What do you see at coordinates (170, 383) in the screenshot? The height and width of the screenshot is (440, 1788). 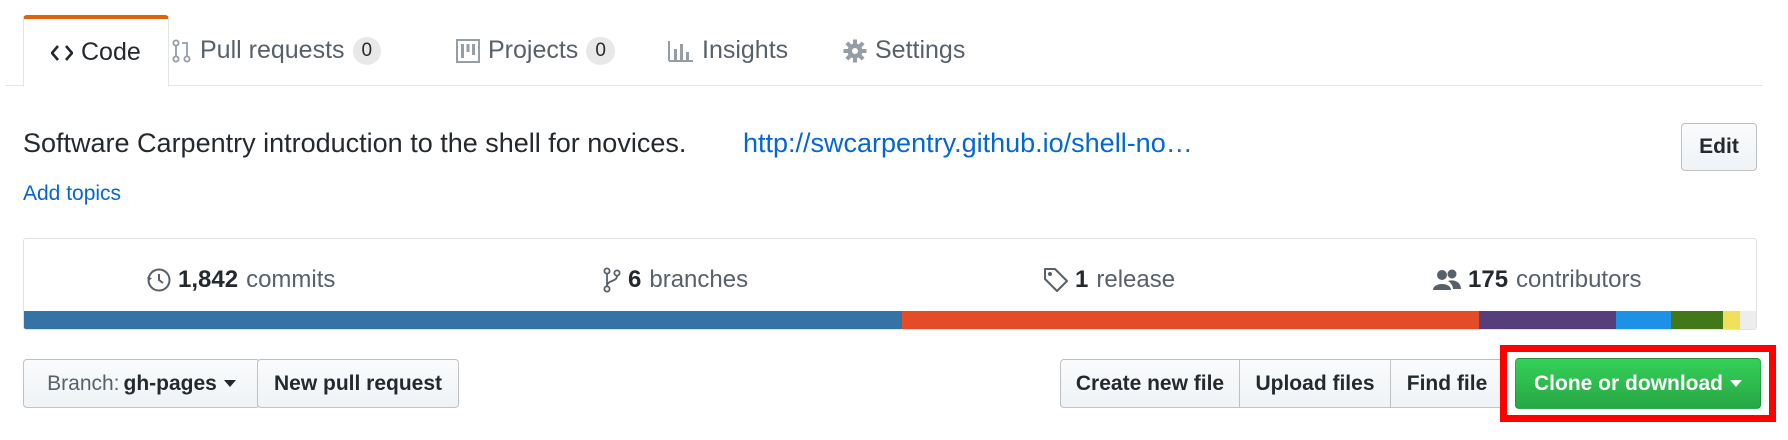 I see `branch-name: gh-pages` at bounding box center [170, 383].